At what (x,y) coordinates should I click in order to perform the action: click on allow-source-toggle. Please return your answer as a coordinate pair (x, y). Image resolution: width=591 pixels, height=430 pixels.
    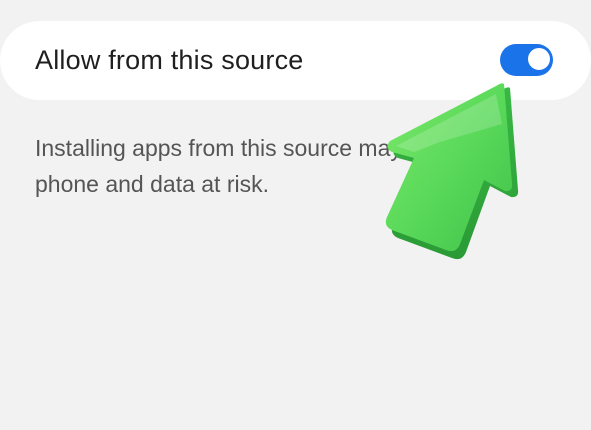
    Looking at the image, I should click on (526, 60).